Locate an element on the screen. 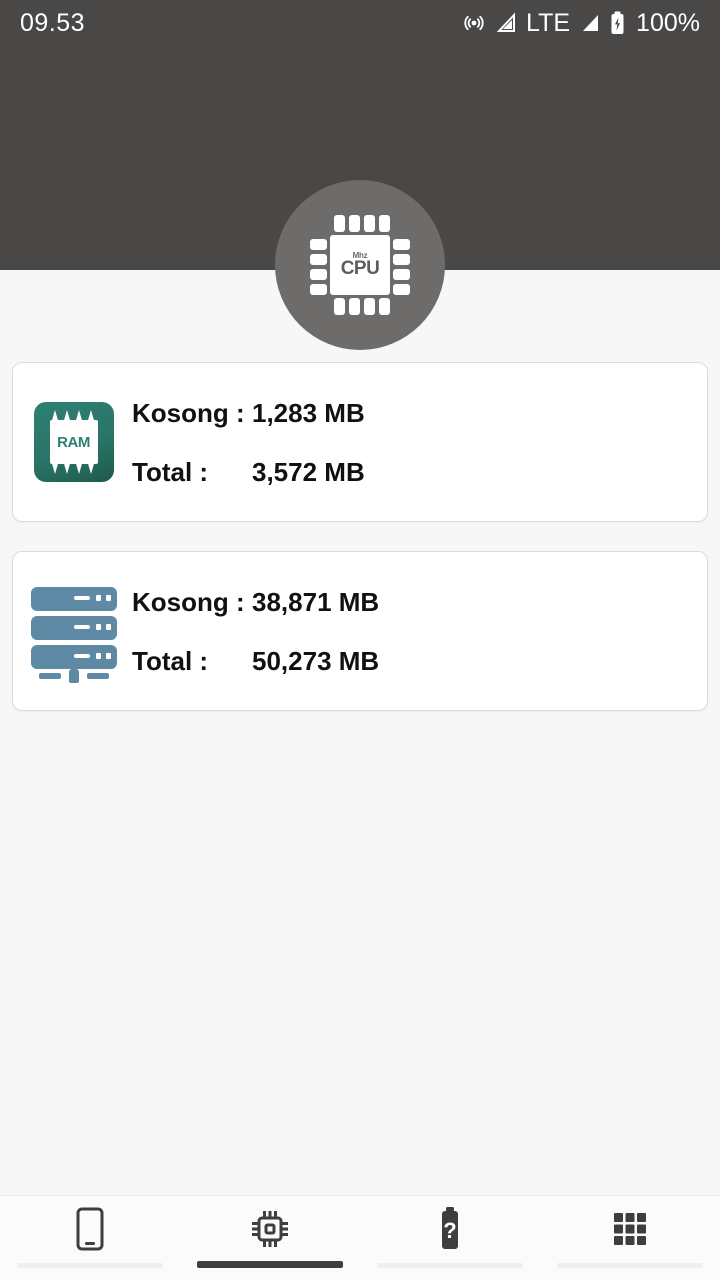 The height and width of the screenshot is (1280, 720). cpu-icon: Mhz CPU is located at coordinates (360, 265).